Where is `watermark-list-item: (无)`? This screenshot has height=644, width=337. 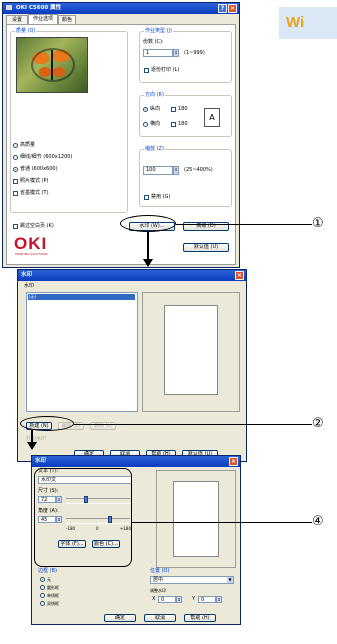 watermark-list-item: (无) is located at coordinates (81, 297).